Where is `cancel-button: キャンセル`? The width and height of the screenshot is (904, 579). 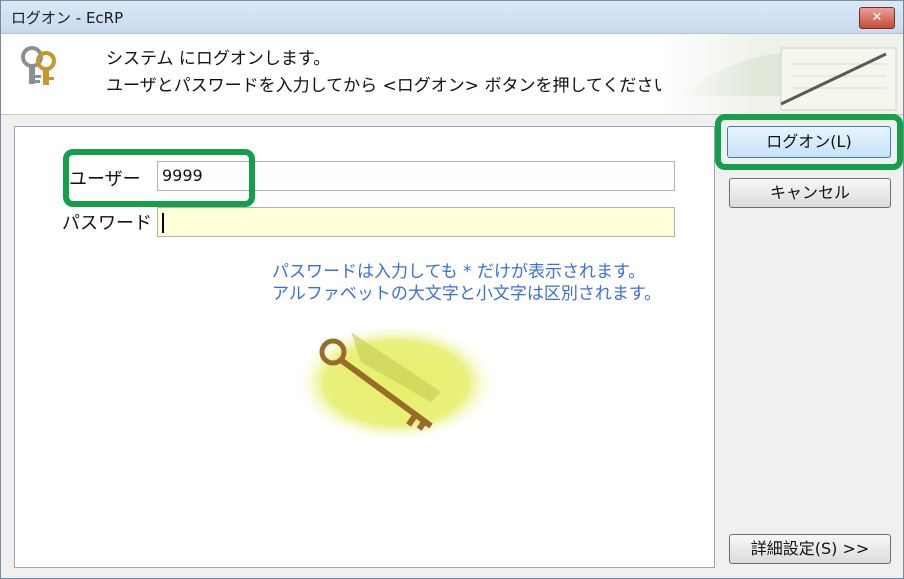
cancel-button: キャンセル is located at coordinates (810, 193).